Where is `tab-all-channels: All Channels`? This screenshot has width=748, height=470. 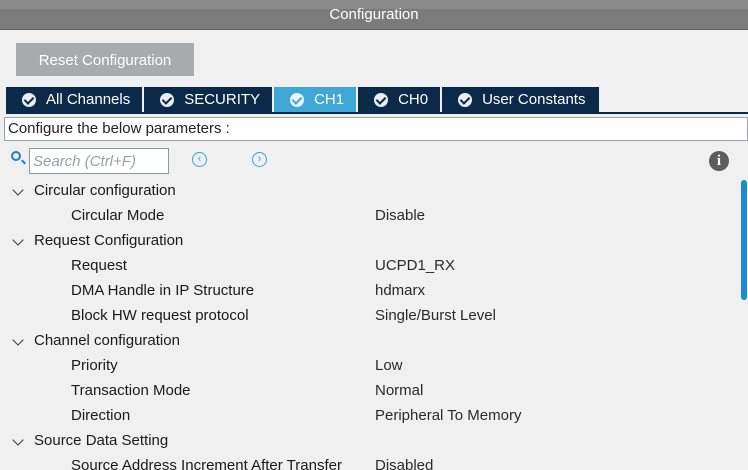
tab-all-channels: All Channels is located at coordinates (74, 99).